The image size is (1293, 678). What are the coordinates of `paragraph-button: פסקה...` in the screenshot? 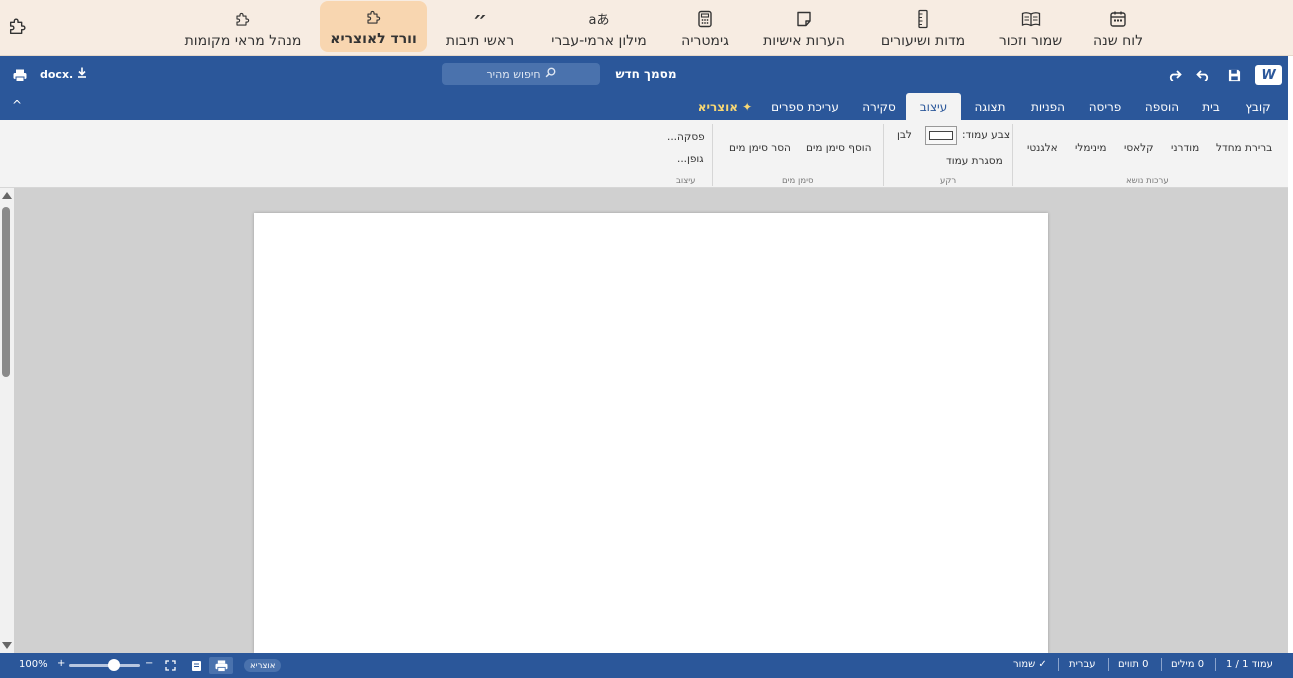 It's located at (686, 137).